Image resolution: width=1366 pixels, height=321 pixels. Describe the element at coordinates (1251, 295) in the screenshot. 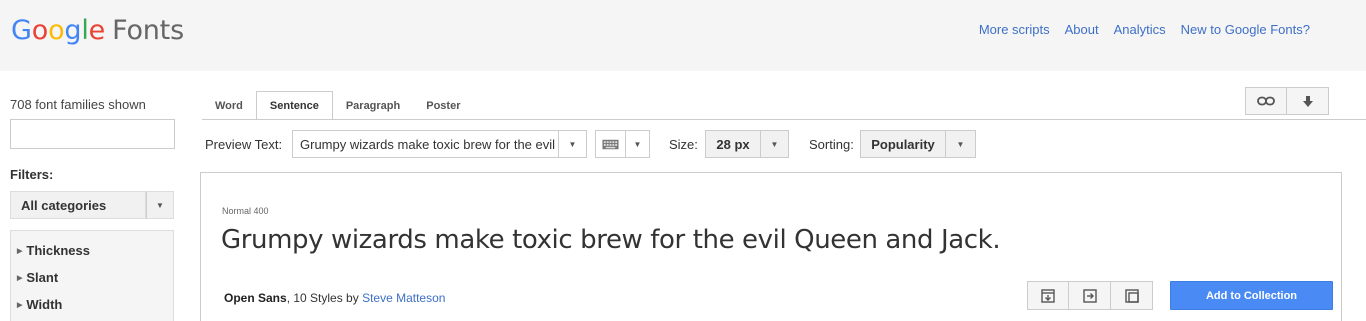

I see `add-to-collection-button: Add to Collection` at that location.